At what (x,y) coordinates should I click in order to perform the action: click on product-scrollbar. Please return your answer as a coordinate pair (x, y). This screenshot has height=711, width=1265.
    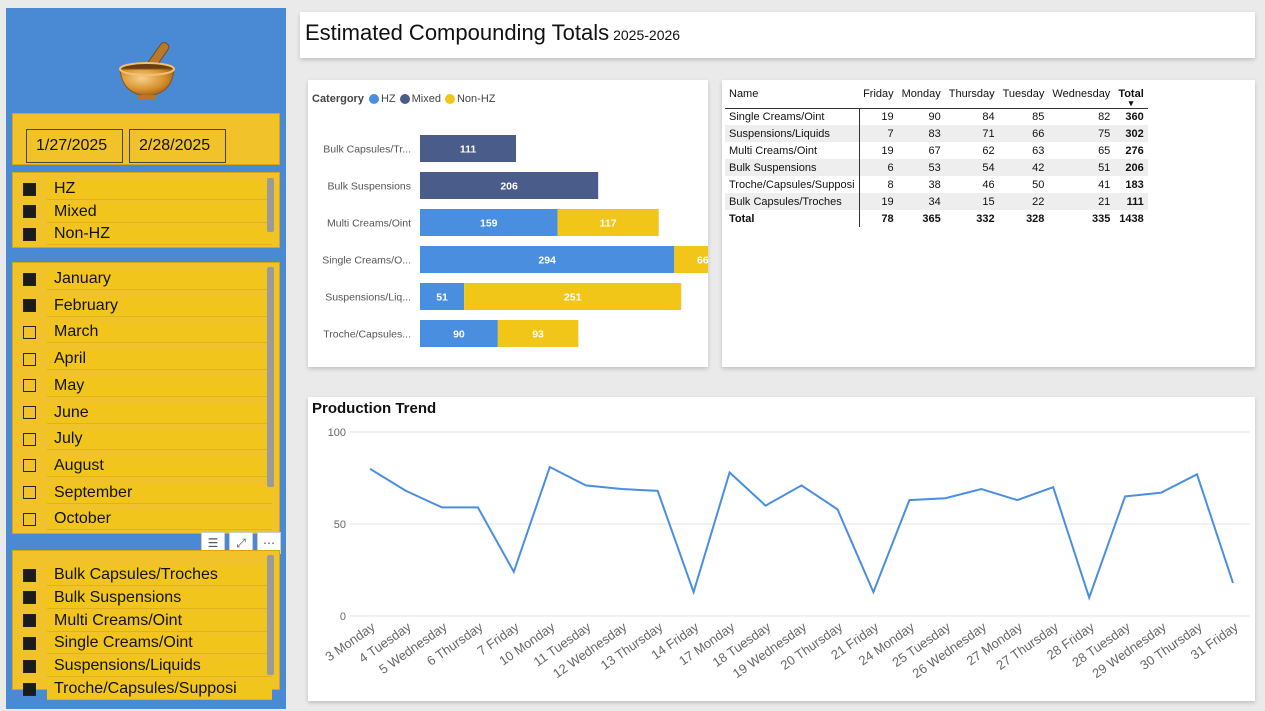
    Looking at the image, I should click on (270, 615).